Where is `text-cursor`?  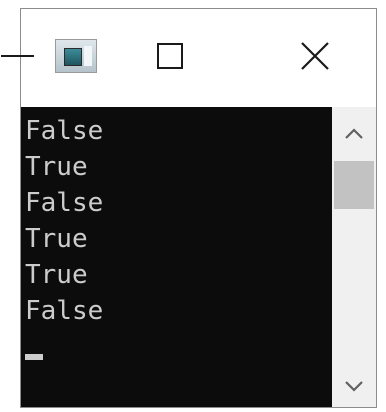
text-cursor is located at coordinates (34, 357).